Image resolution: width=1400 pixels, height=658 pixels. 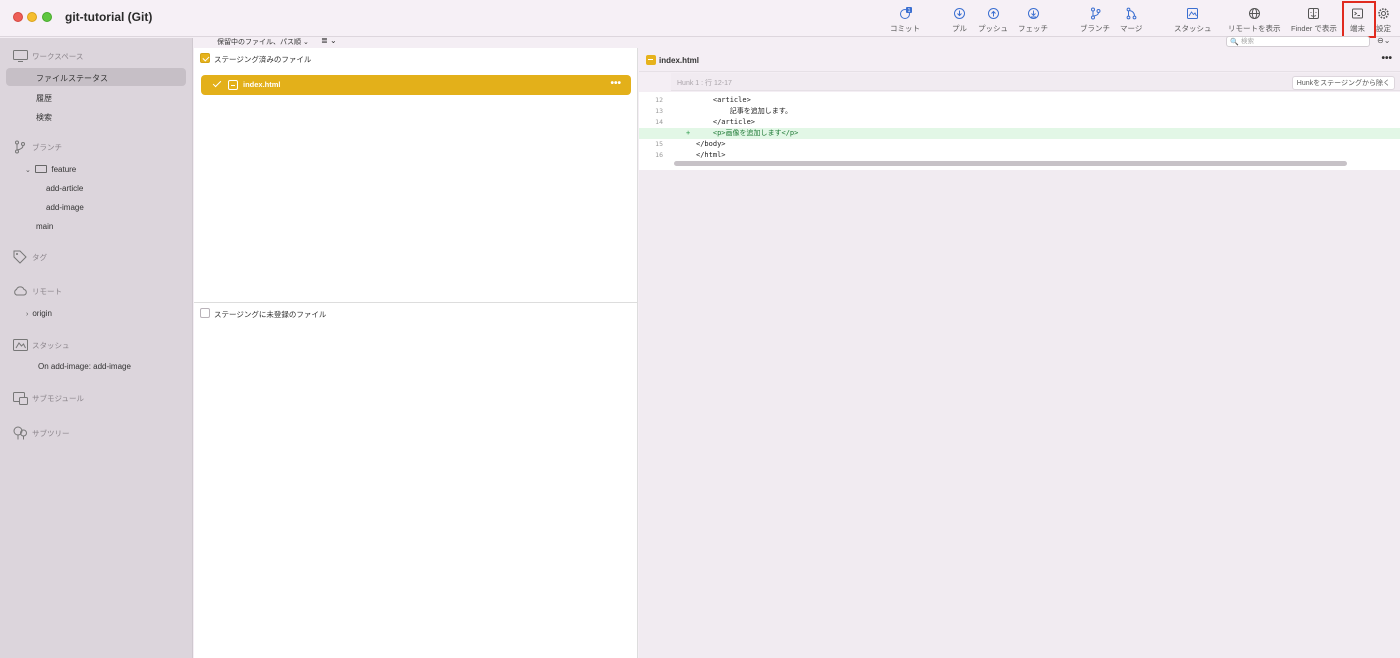 I want to click on unstaged-files-checkbox, so click(x=205, y=313).